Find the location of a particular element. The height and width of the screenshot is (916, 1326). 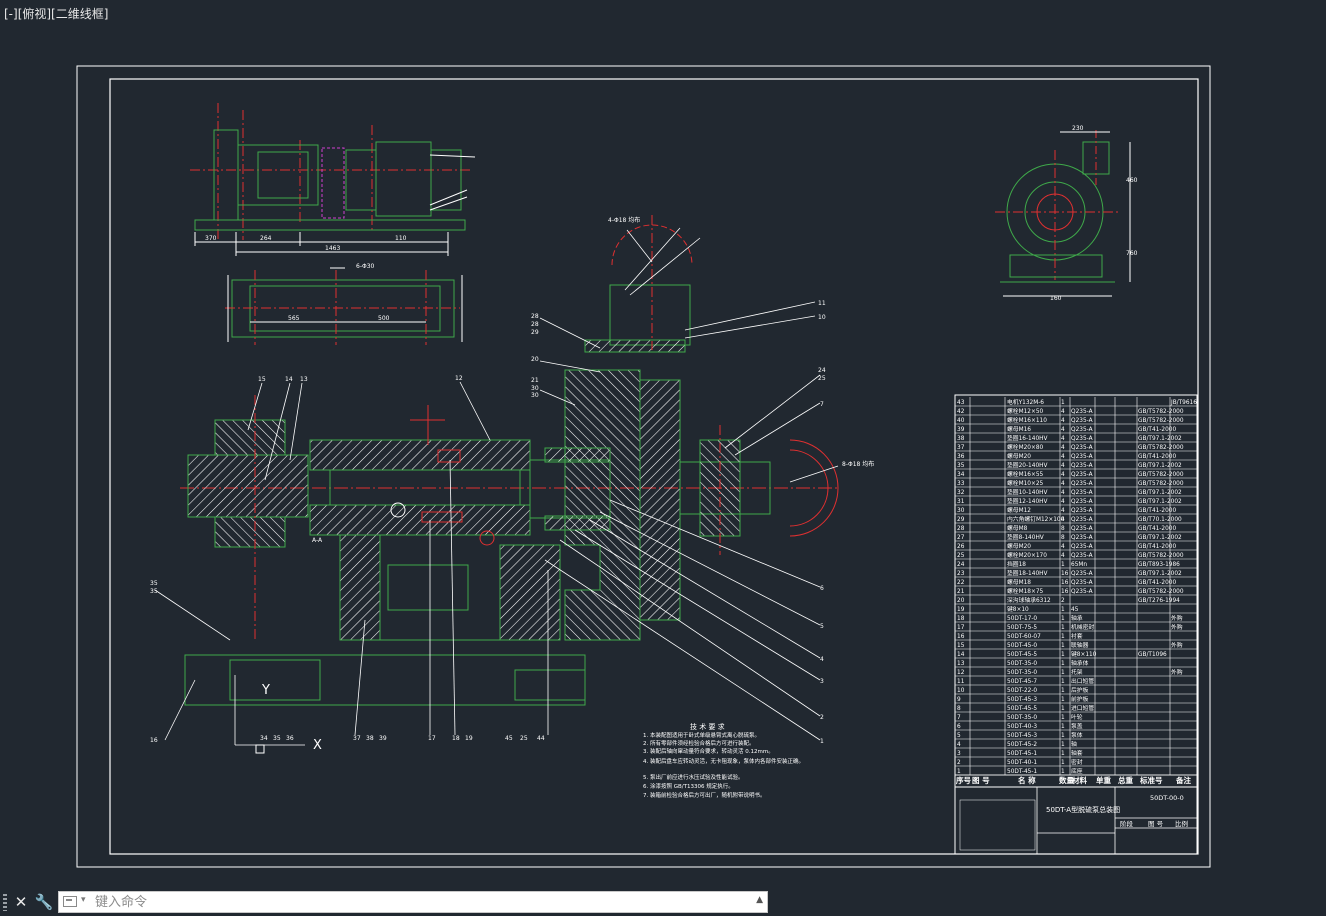

bom-cell: 50DT-45-5 is located at coordinates (1022, 709).